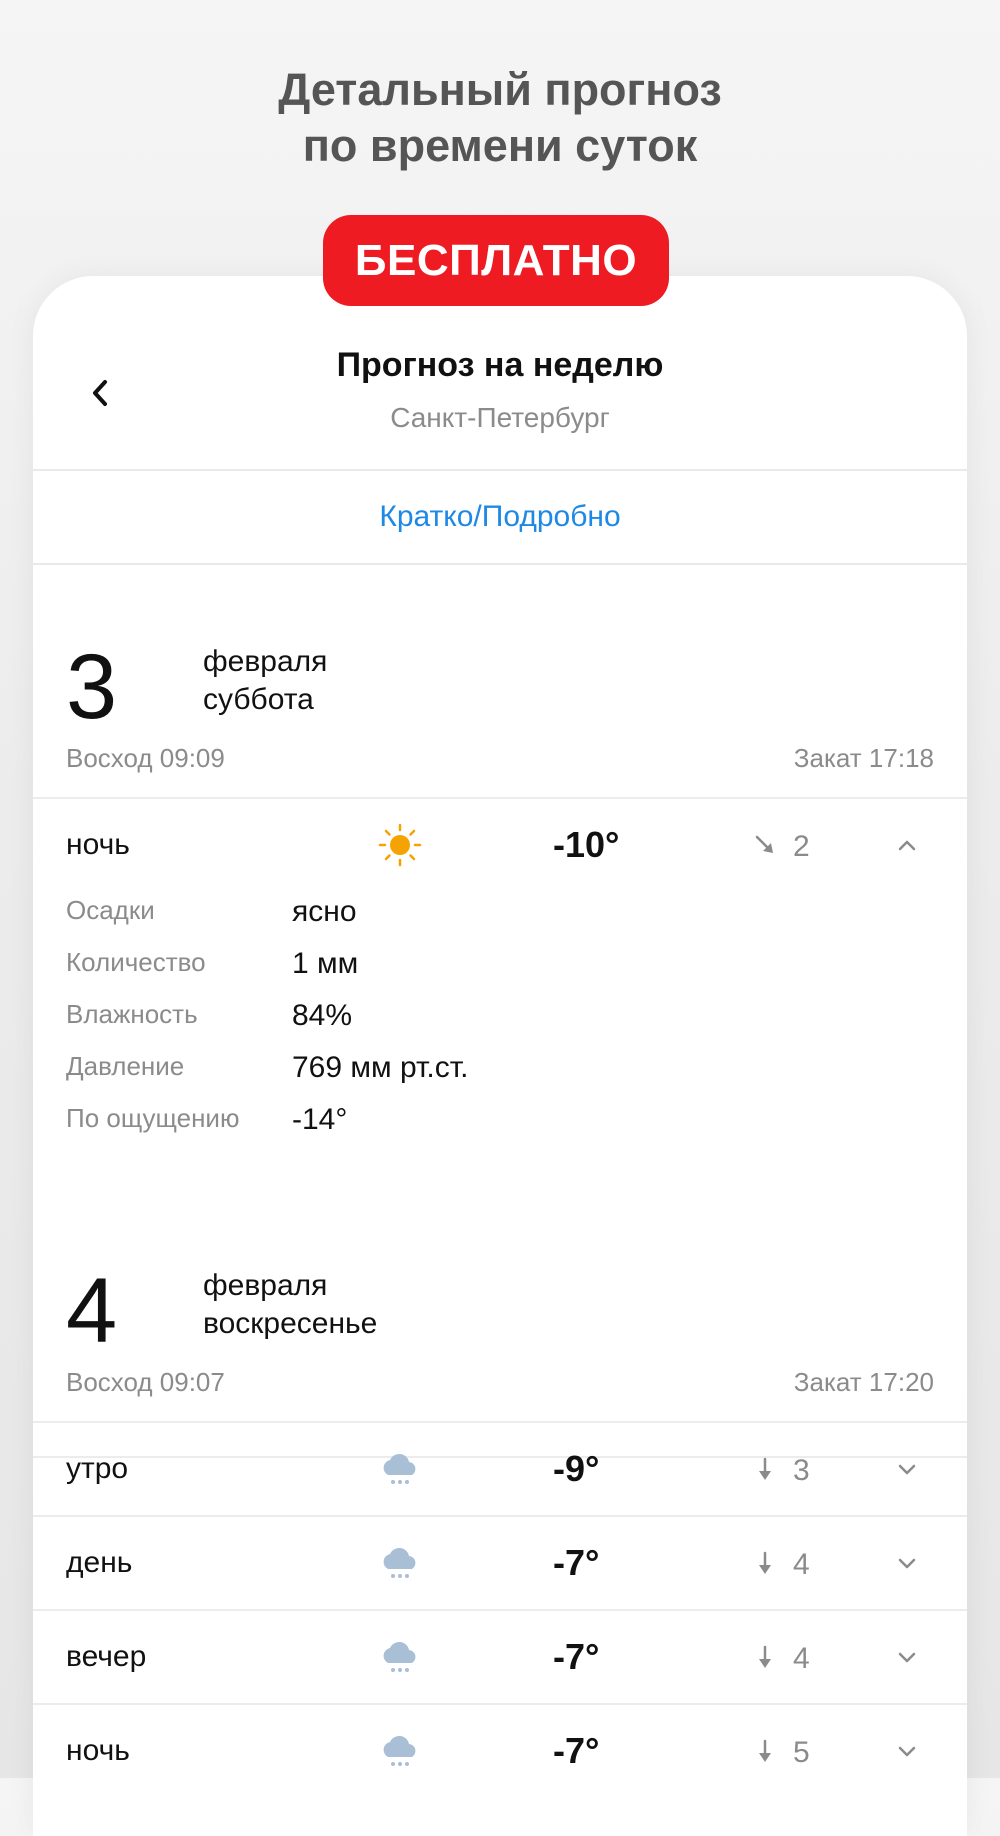 This screenshot has width=1000, height=1836. What do you see at coordinates (500, 1119) in the screenshot?
I see `detail-feels-like: По ощущению -14°` at bounding box center [500, 1119].